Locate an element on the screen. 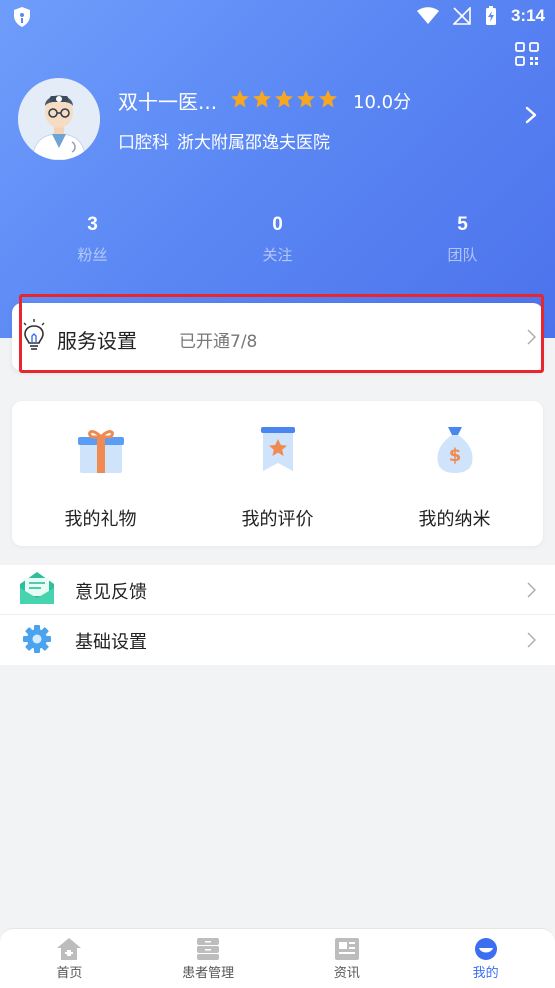 The height and width of the screenshot is (988, 555). money-bag-icon: $ is located at coordinates (454, 450).